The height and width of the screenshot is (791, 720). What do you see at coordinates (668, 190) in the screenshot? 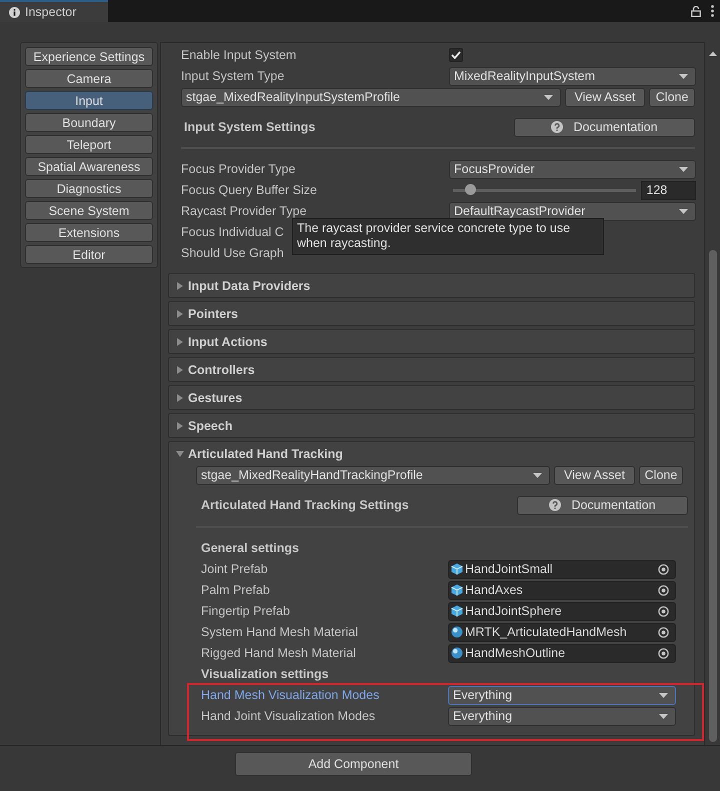
I see `number-field: 128` at bounding box center [668, 190].